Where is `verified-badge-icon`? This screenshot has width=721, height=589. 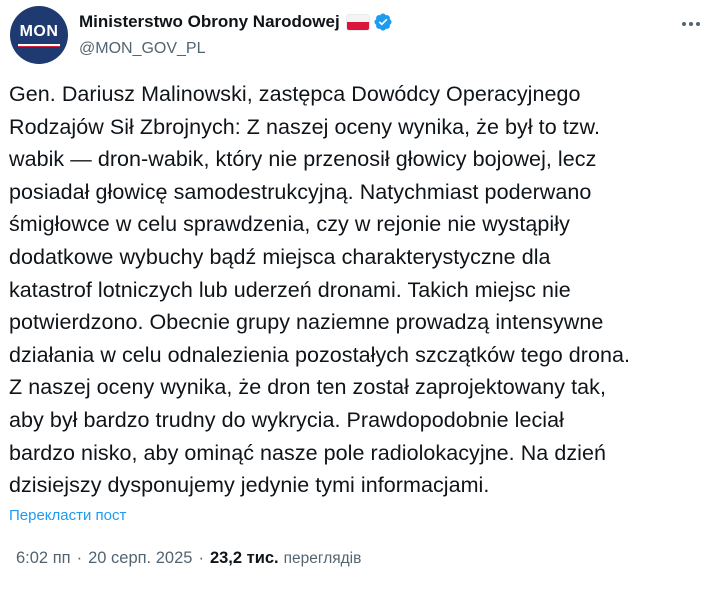
verified-badge-icon is located at coordinates (383, 22).